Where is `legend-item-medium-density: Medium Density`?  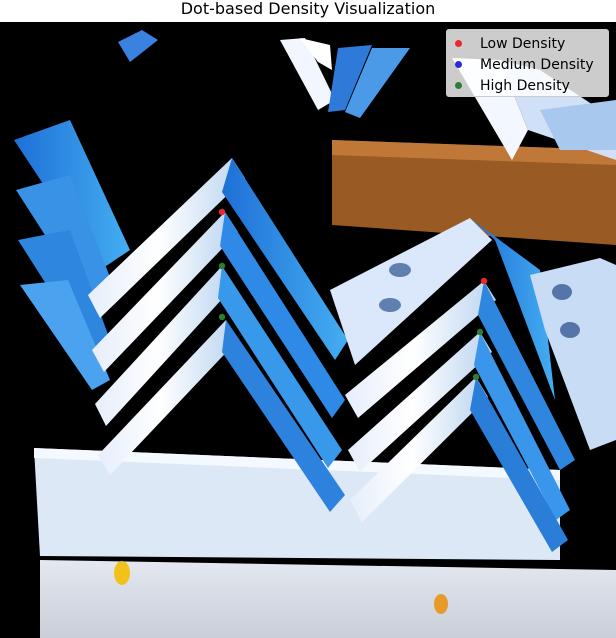
legend-item-medium-density: Medium Density is located at coordinates (531, 64).